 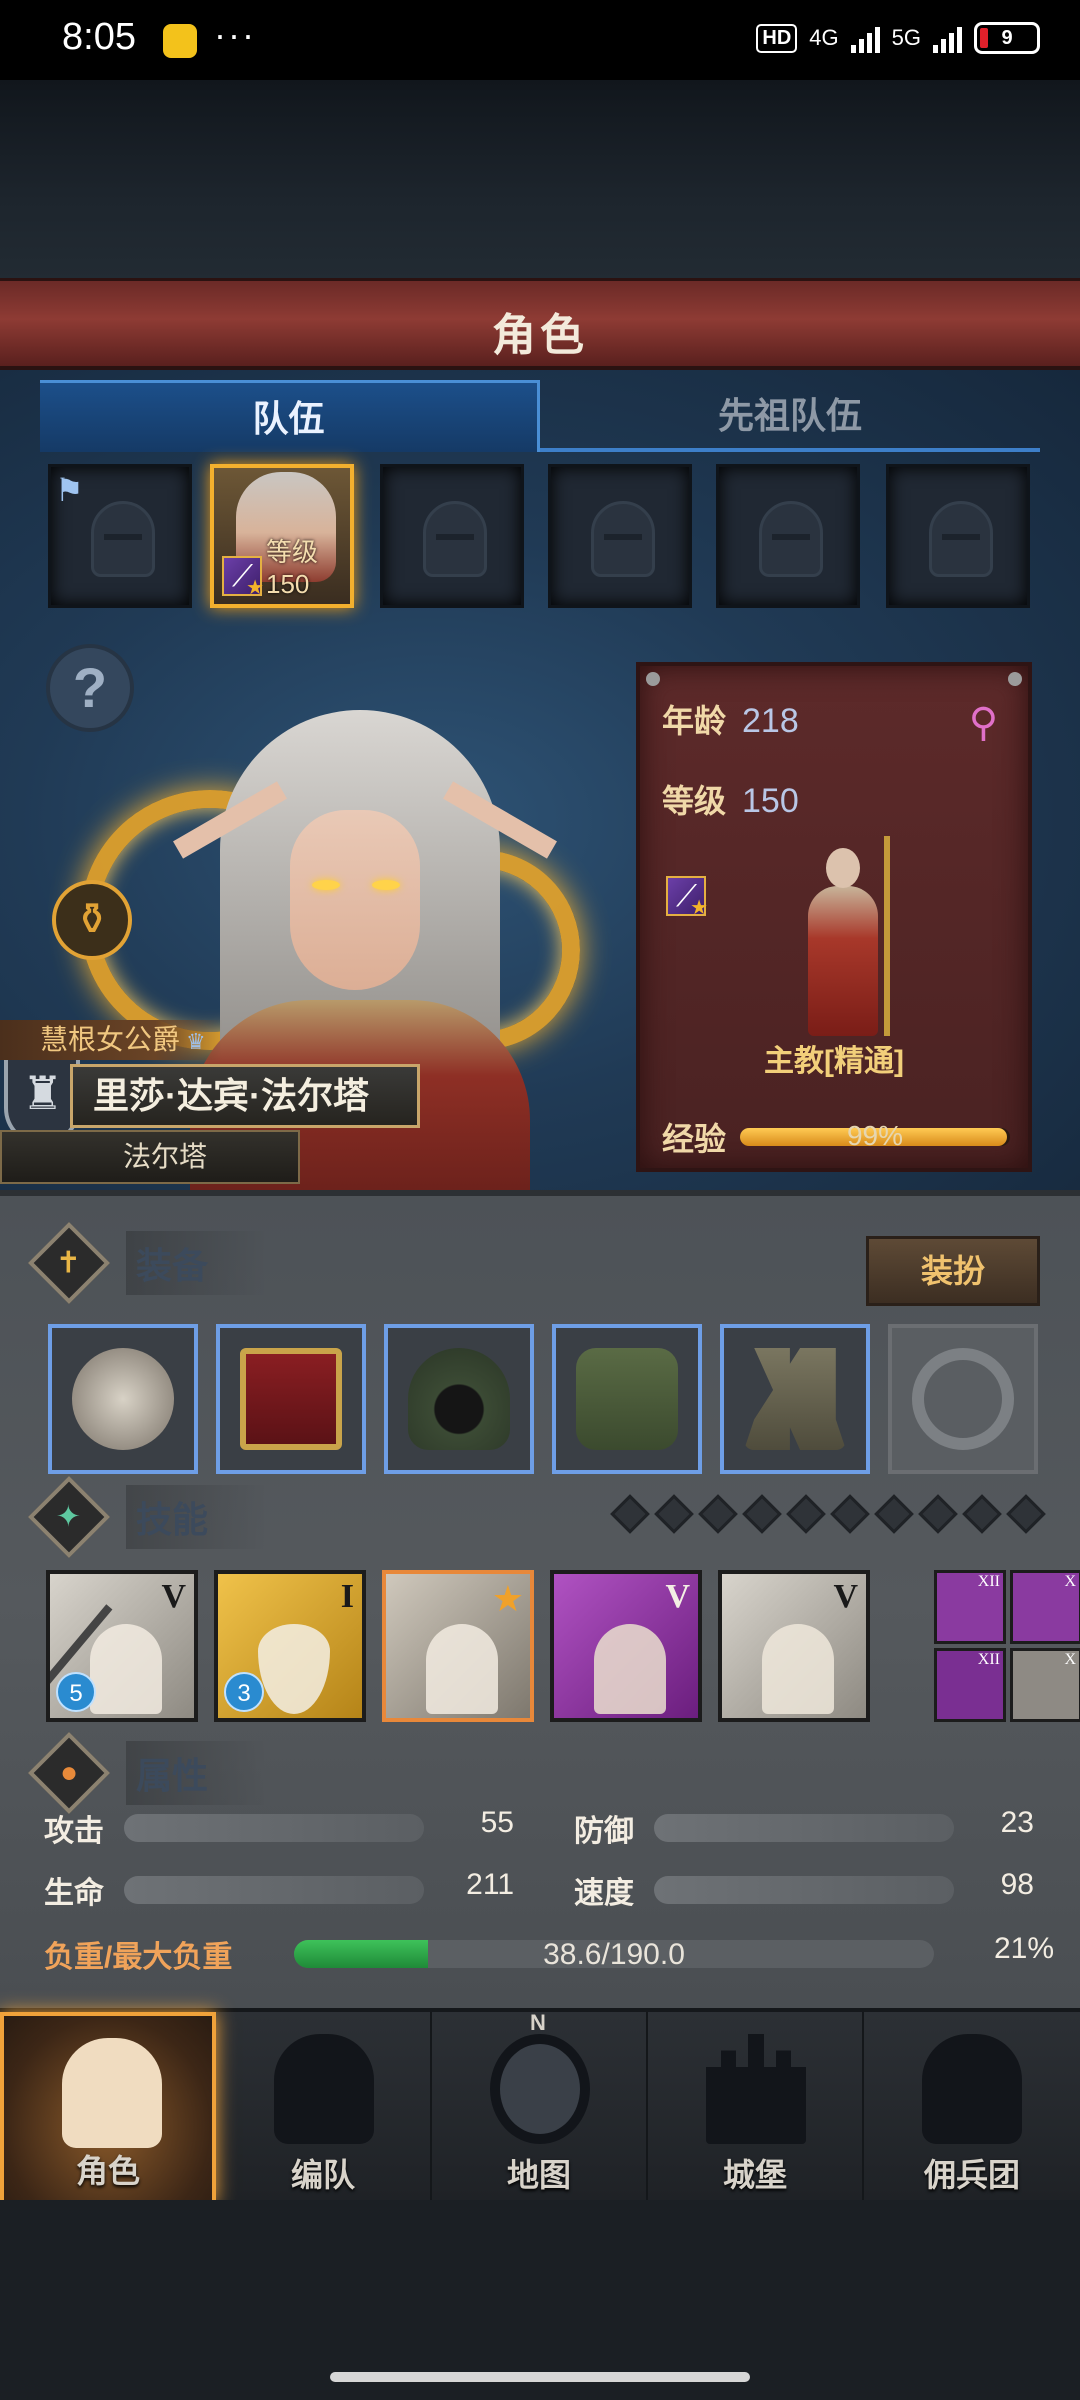 What do you see at coordinates (756, 2108) in the screenshot?
I see `nav-castle: 城堡` at bounding box center [756, 2108].